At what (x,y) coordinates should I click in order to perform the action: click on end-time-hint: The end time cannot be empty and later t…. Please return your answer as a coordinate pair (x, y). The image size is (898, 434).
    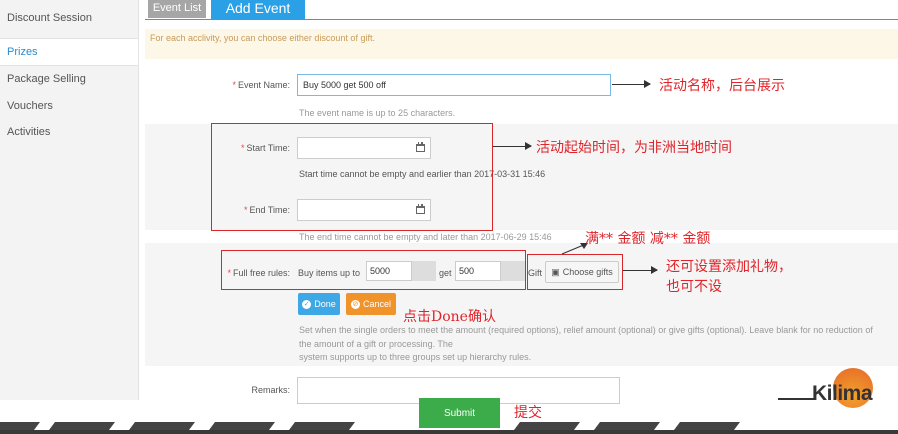
    Looking at the image, I should click on (425, 237).